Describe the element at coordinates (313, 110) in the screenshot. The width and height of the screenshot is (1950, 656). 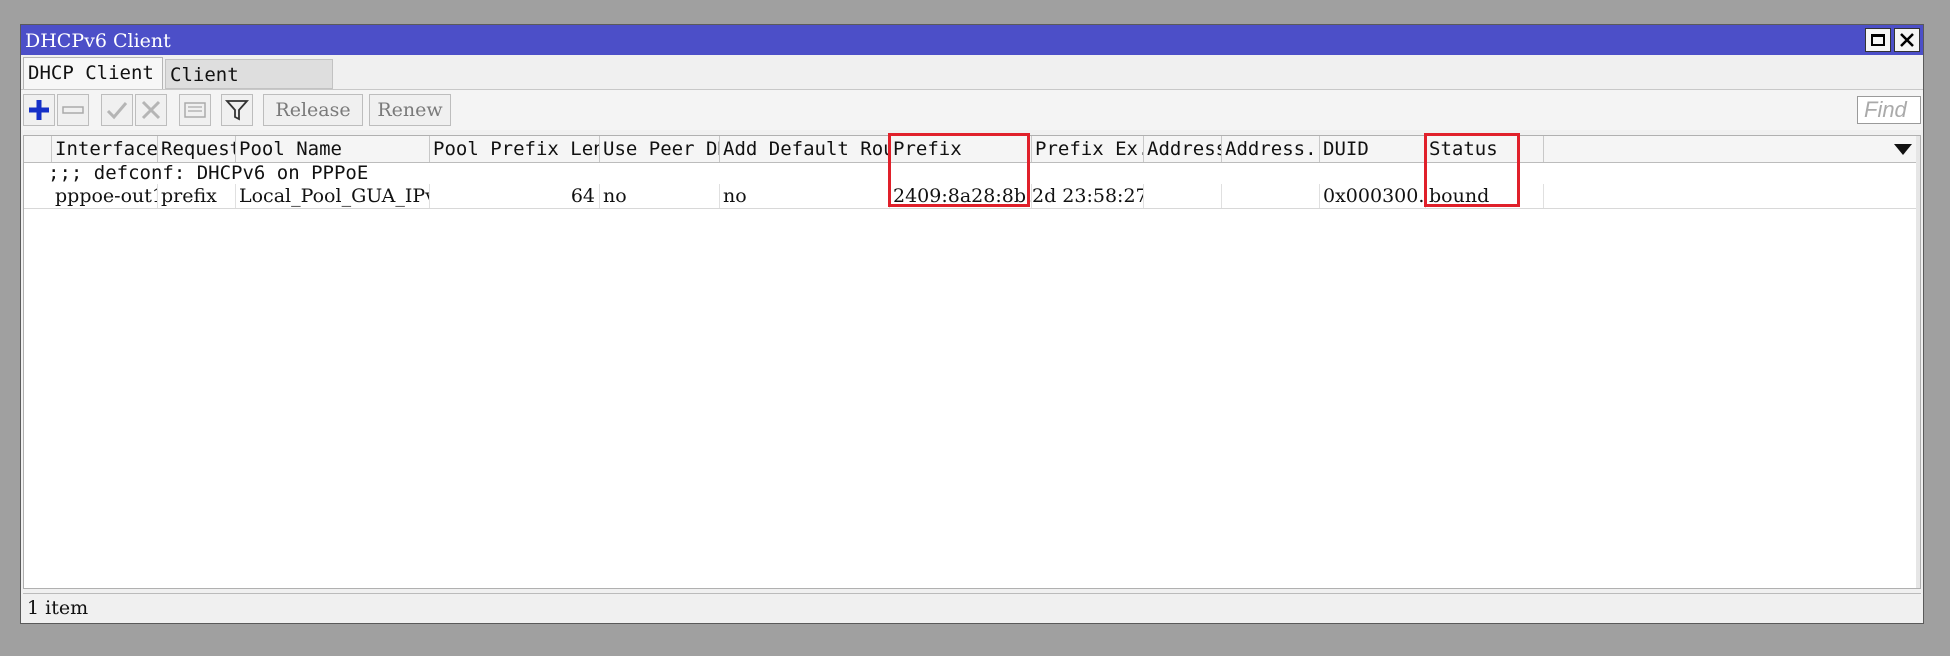
I see `release-button: Release` at that location.